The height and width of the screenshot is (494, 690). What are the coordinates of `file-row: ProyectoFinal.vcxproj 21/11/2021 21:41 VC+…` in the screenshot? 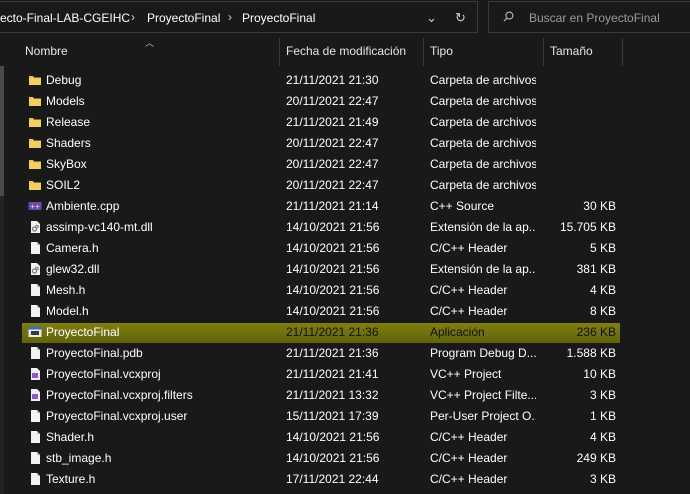 It's located at (345, 374).